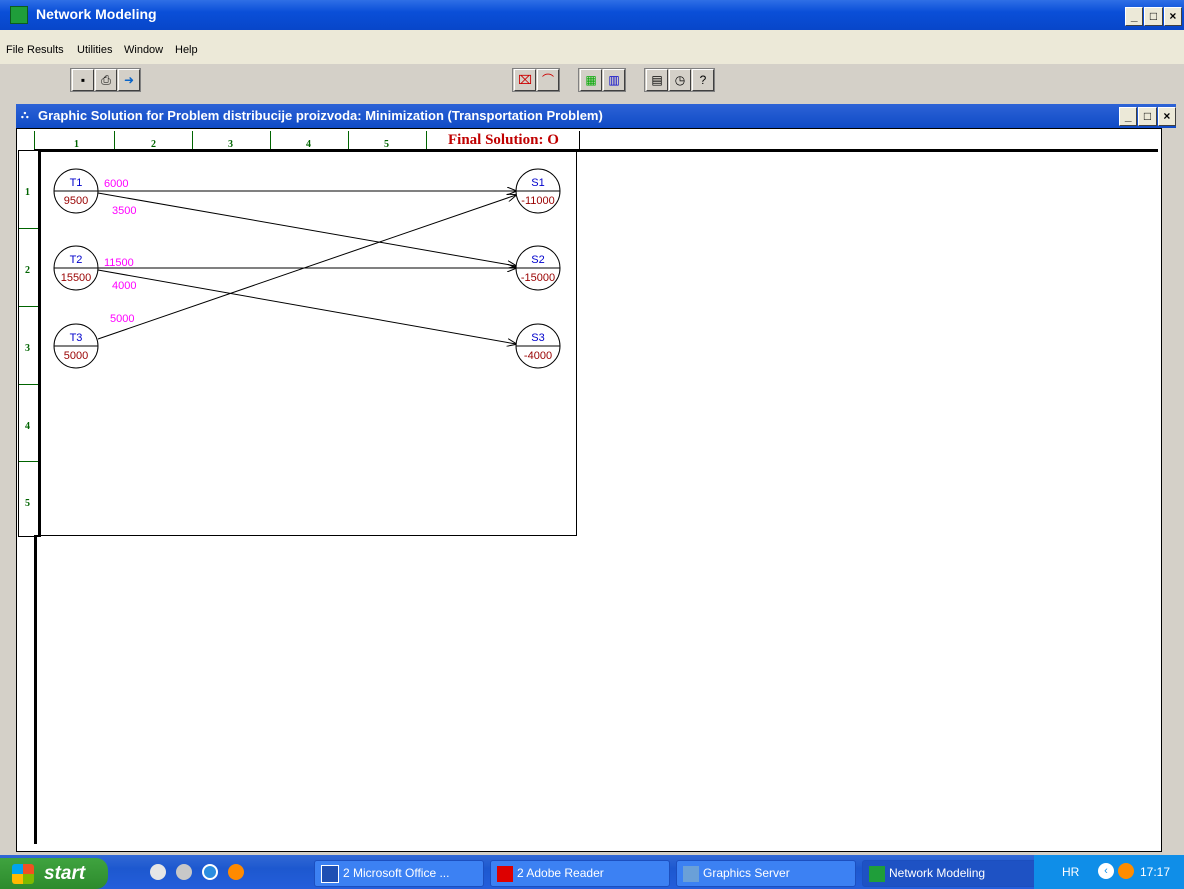  What do you see at coordinates (877, 873) in the screenshot?
I see `network-modeling-icon` at bounding box center [877, 873].